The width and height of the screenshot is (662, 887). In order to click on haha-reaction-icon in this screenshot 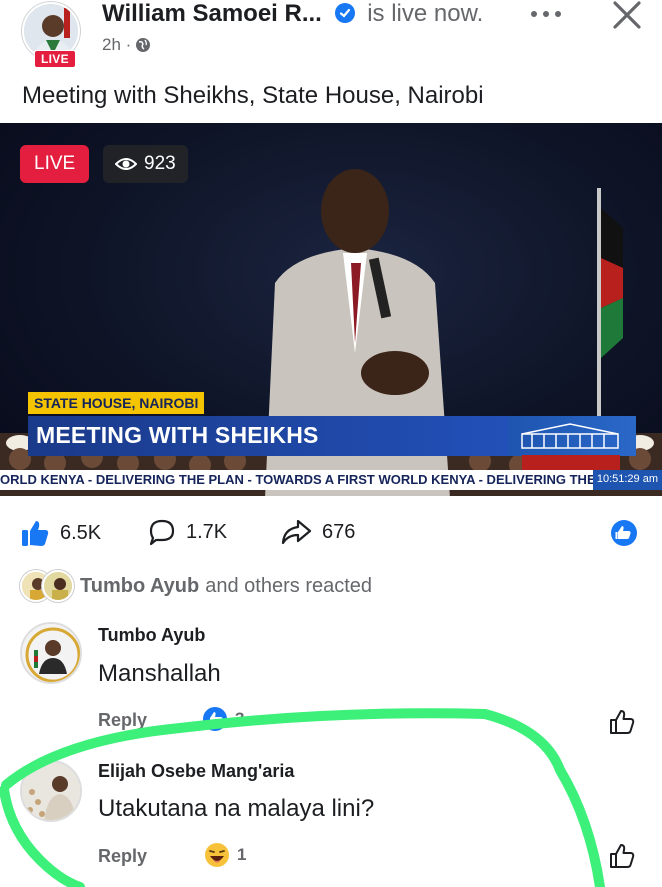, I will do `click(217, 855)`.